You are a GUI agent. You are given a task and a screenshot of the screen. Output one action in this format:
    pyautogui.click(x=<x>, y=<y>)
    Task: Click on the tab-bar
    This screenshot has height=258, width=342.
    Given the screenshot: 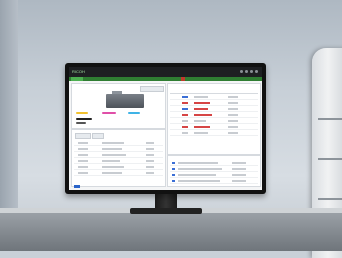 What is the action you would take?
    pyautogui.click(x=165, y=79)
    